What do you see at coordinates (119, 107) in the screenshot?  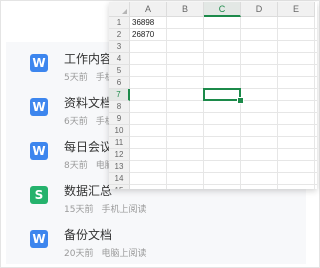 I see `row-header-8: 8` at bounding box center [119, 107].